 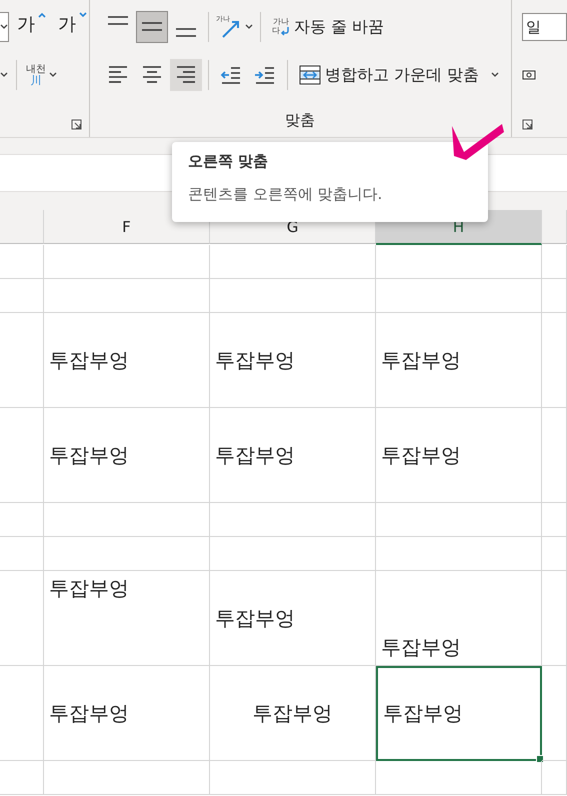 I want to click on tooltip-title: 오른쪽 맞춤, so click(x=229, y=161).